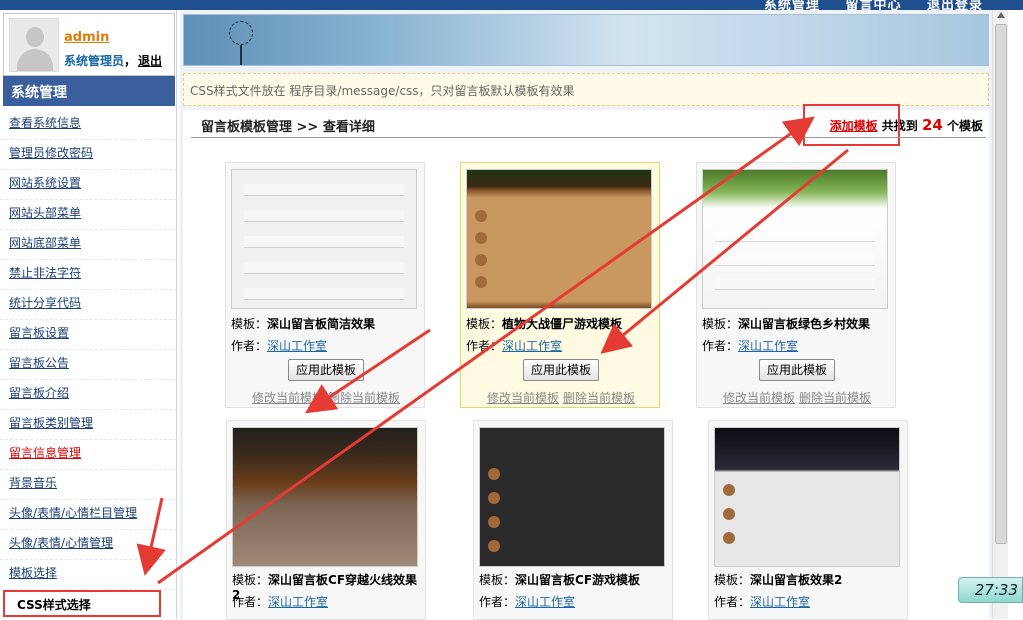  What do you see at coordinates (35, 60) in the screenshot?
I see `avatar-body` at bounding box center [35, 60].